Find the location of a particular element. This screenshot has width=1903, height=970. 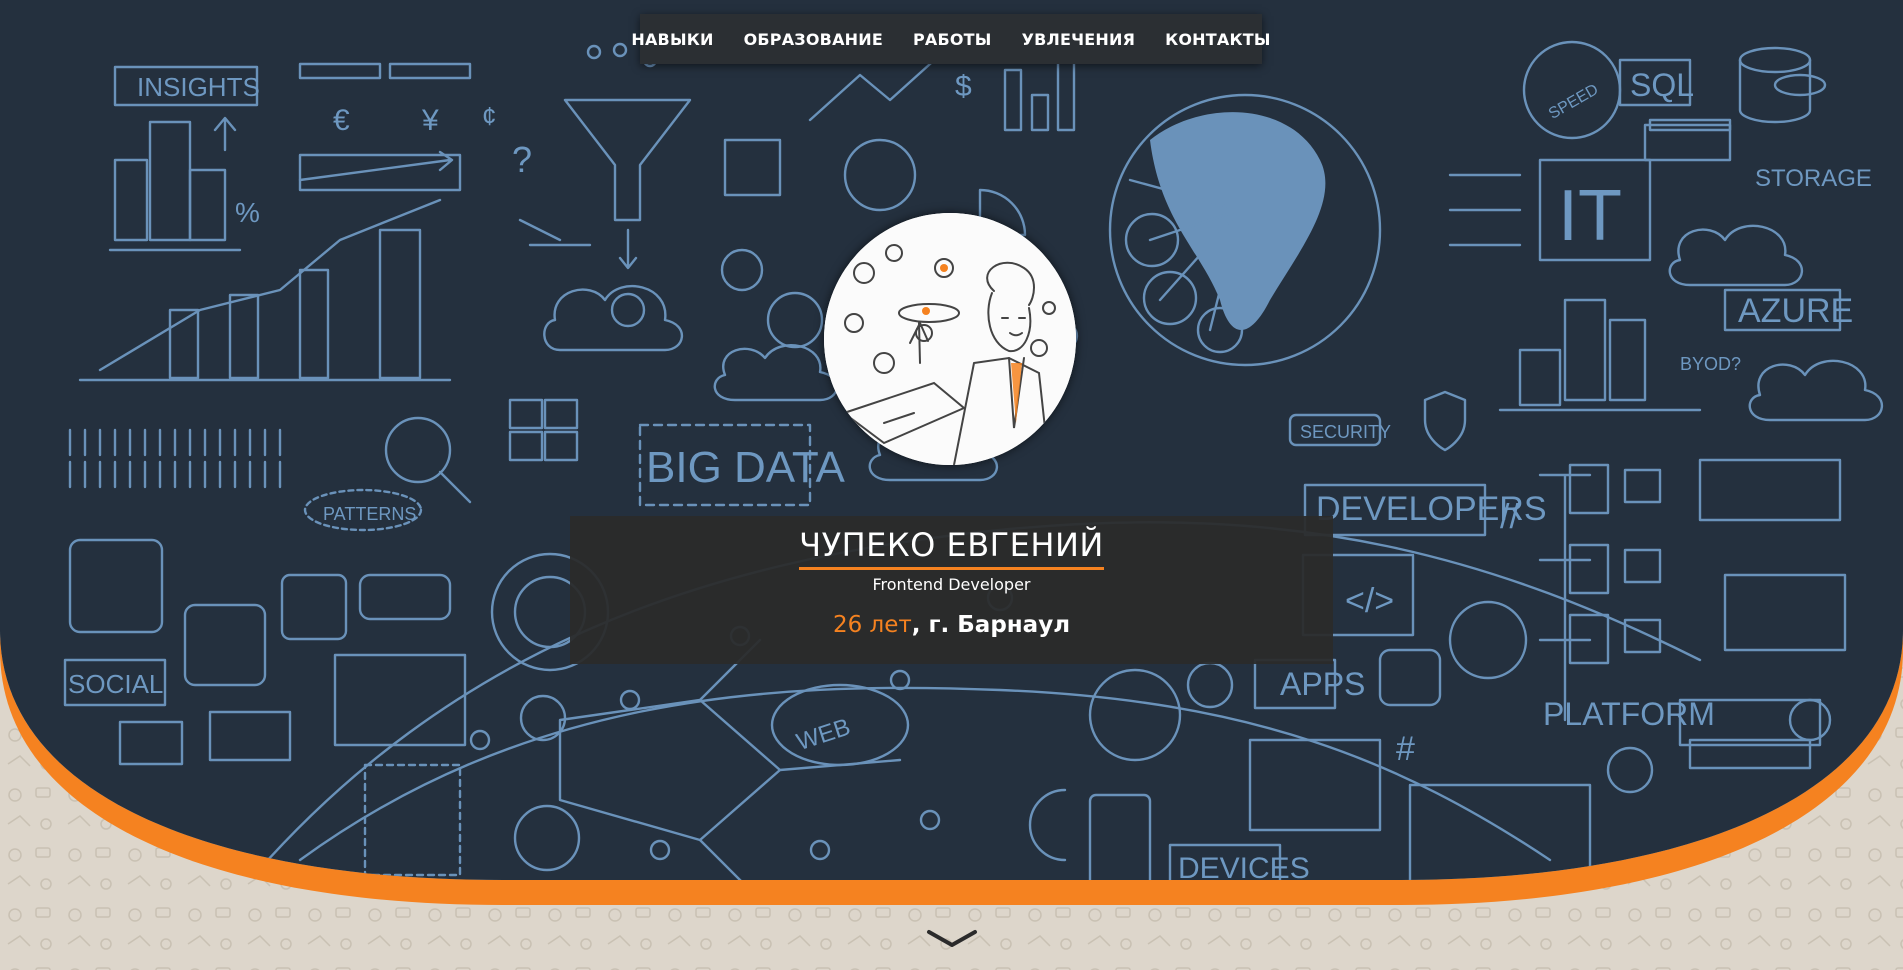

developer-illustration is located at coordinates (950, 339).